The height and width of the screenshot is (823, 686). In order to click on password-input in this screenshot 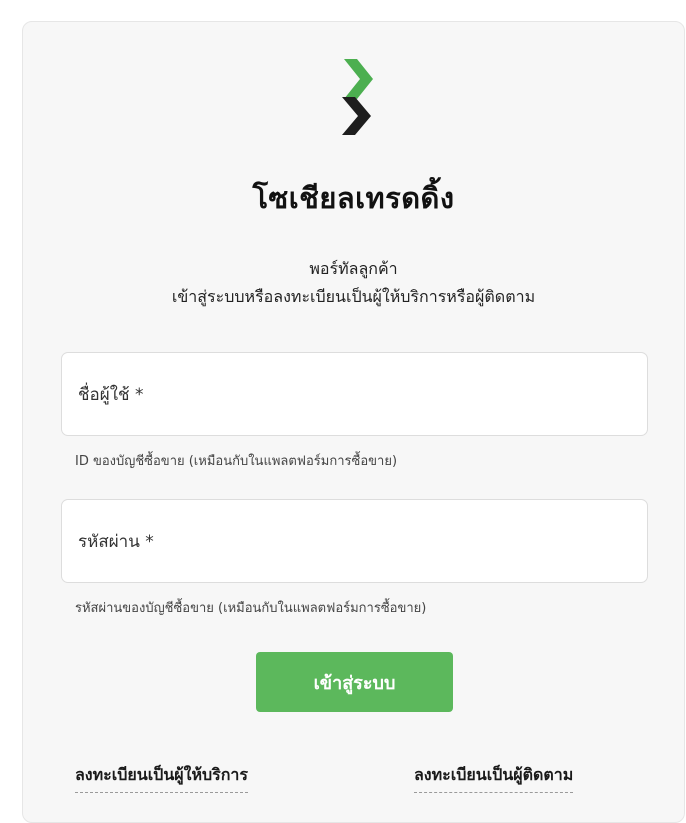, I will do `click(356, 542)`.